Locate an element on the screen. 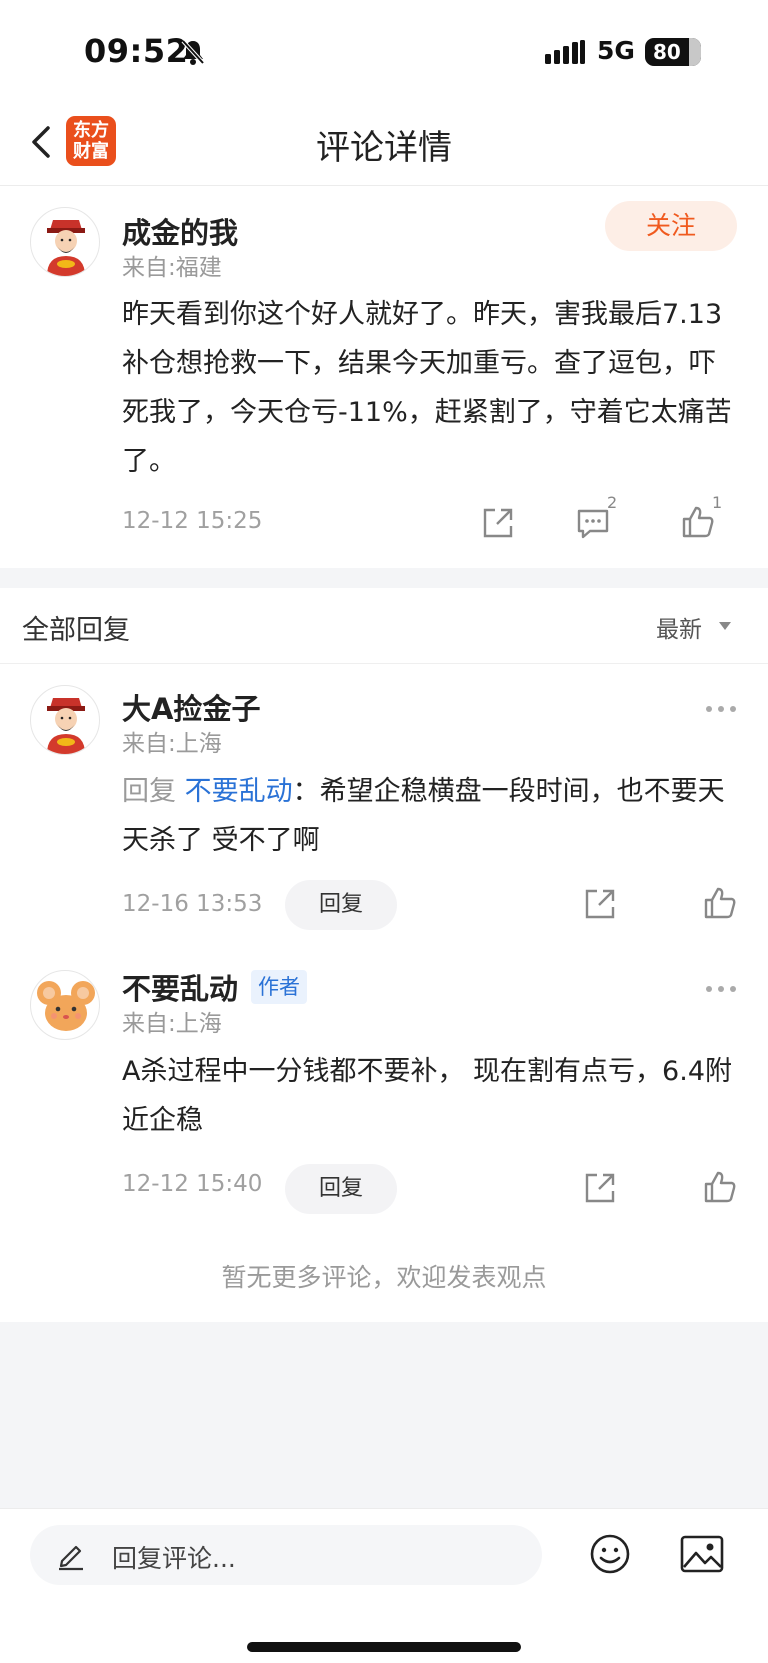 The width and height of the screenshot is (768, 1663). battery-indicator: 80 is located at coordinates (673, 52).